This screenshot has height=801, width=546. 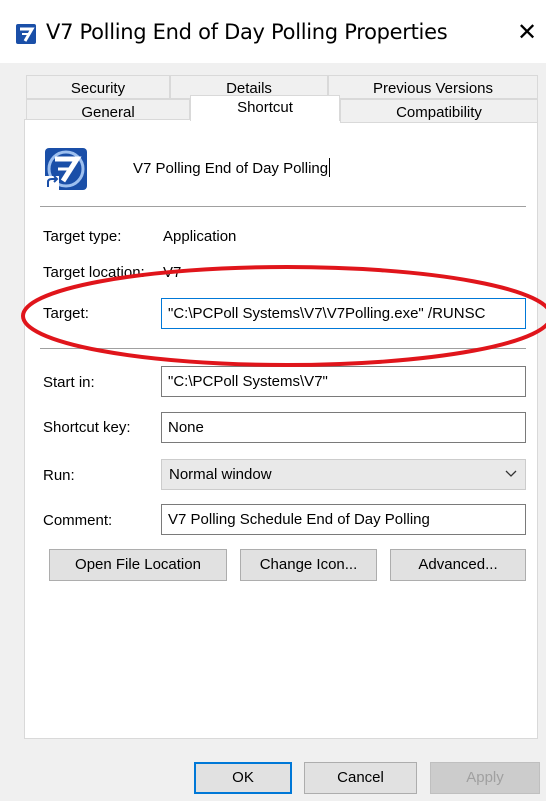 What do you see at coordinates (247, 32) in the screenshot?
I see `window-title: V7 Polling End of Day Polling Properties` at bounding box center [247, 32].